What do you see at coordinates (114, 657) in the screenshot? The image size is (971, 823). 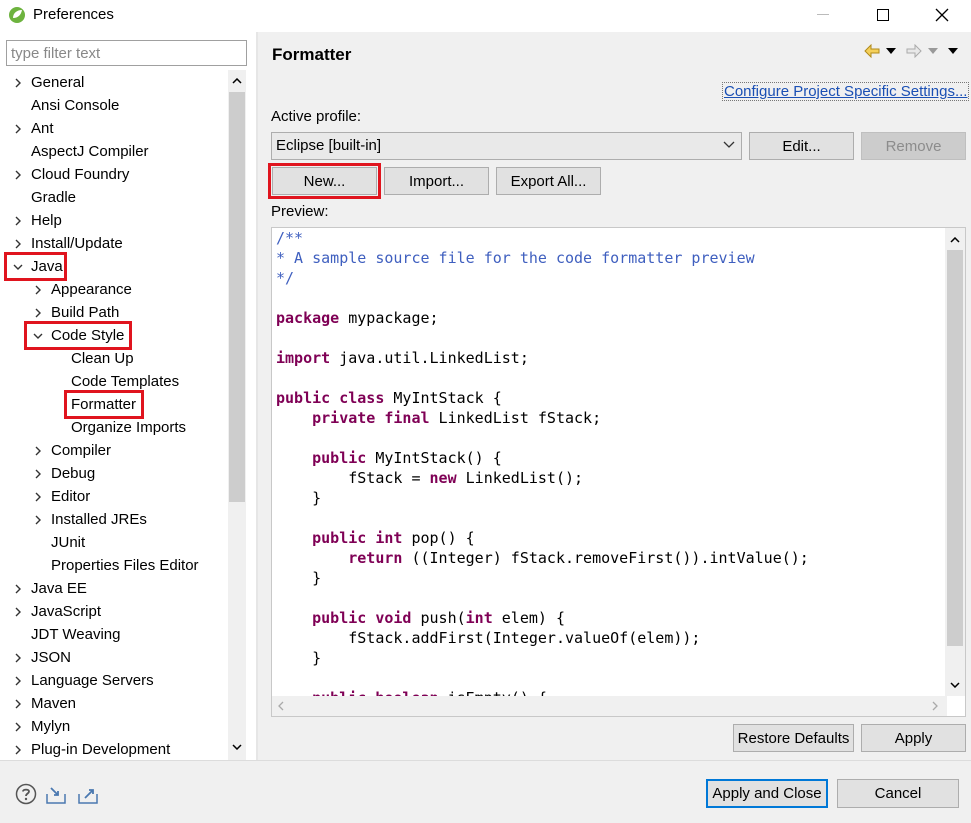 I see `tree-item-json: JSON` at bounding box center [114, 657].